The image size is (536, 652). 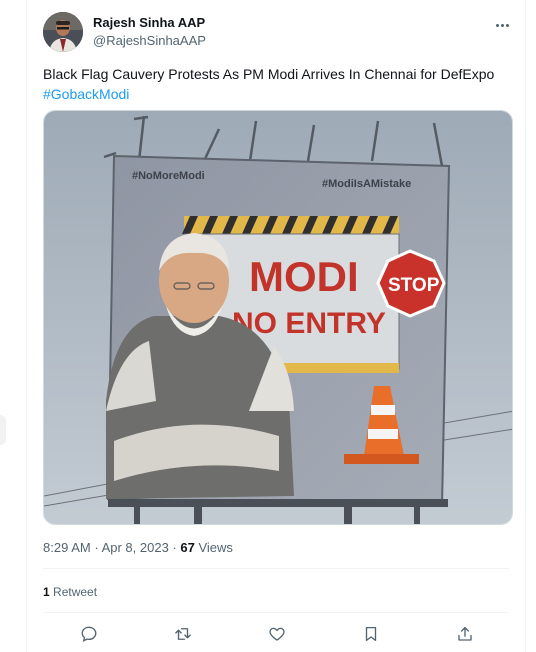 What do you see at coordinates (366, 184) in the screenshot?
I see `billboard-tag-right: #ModiIsAMistake` at bounding box center [366, 184].